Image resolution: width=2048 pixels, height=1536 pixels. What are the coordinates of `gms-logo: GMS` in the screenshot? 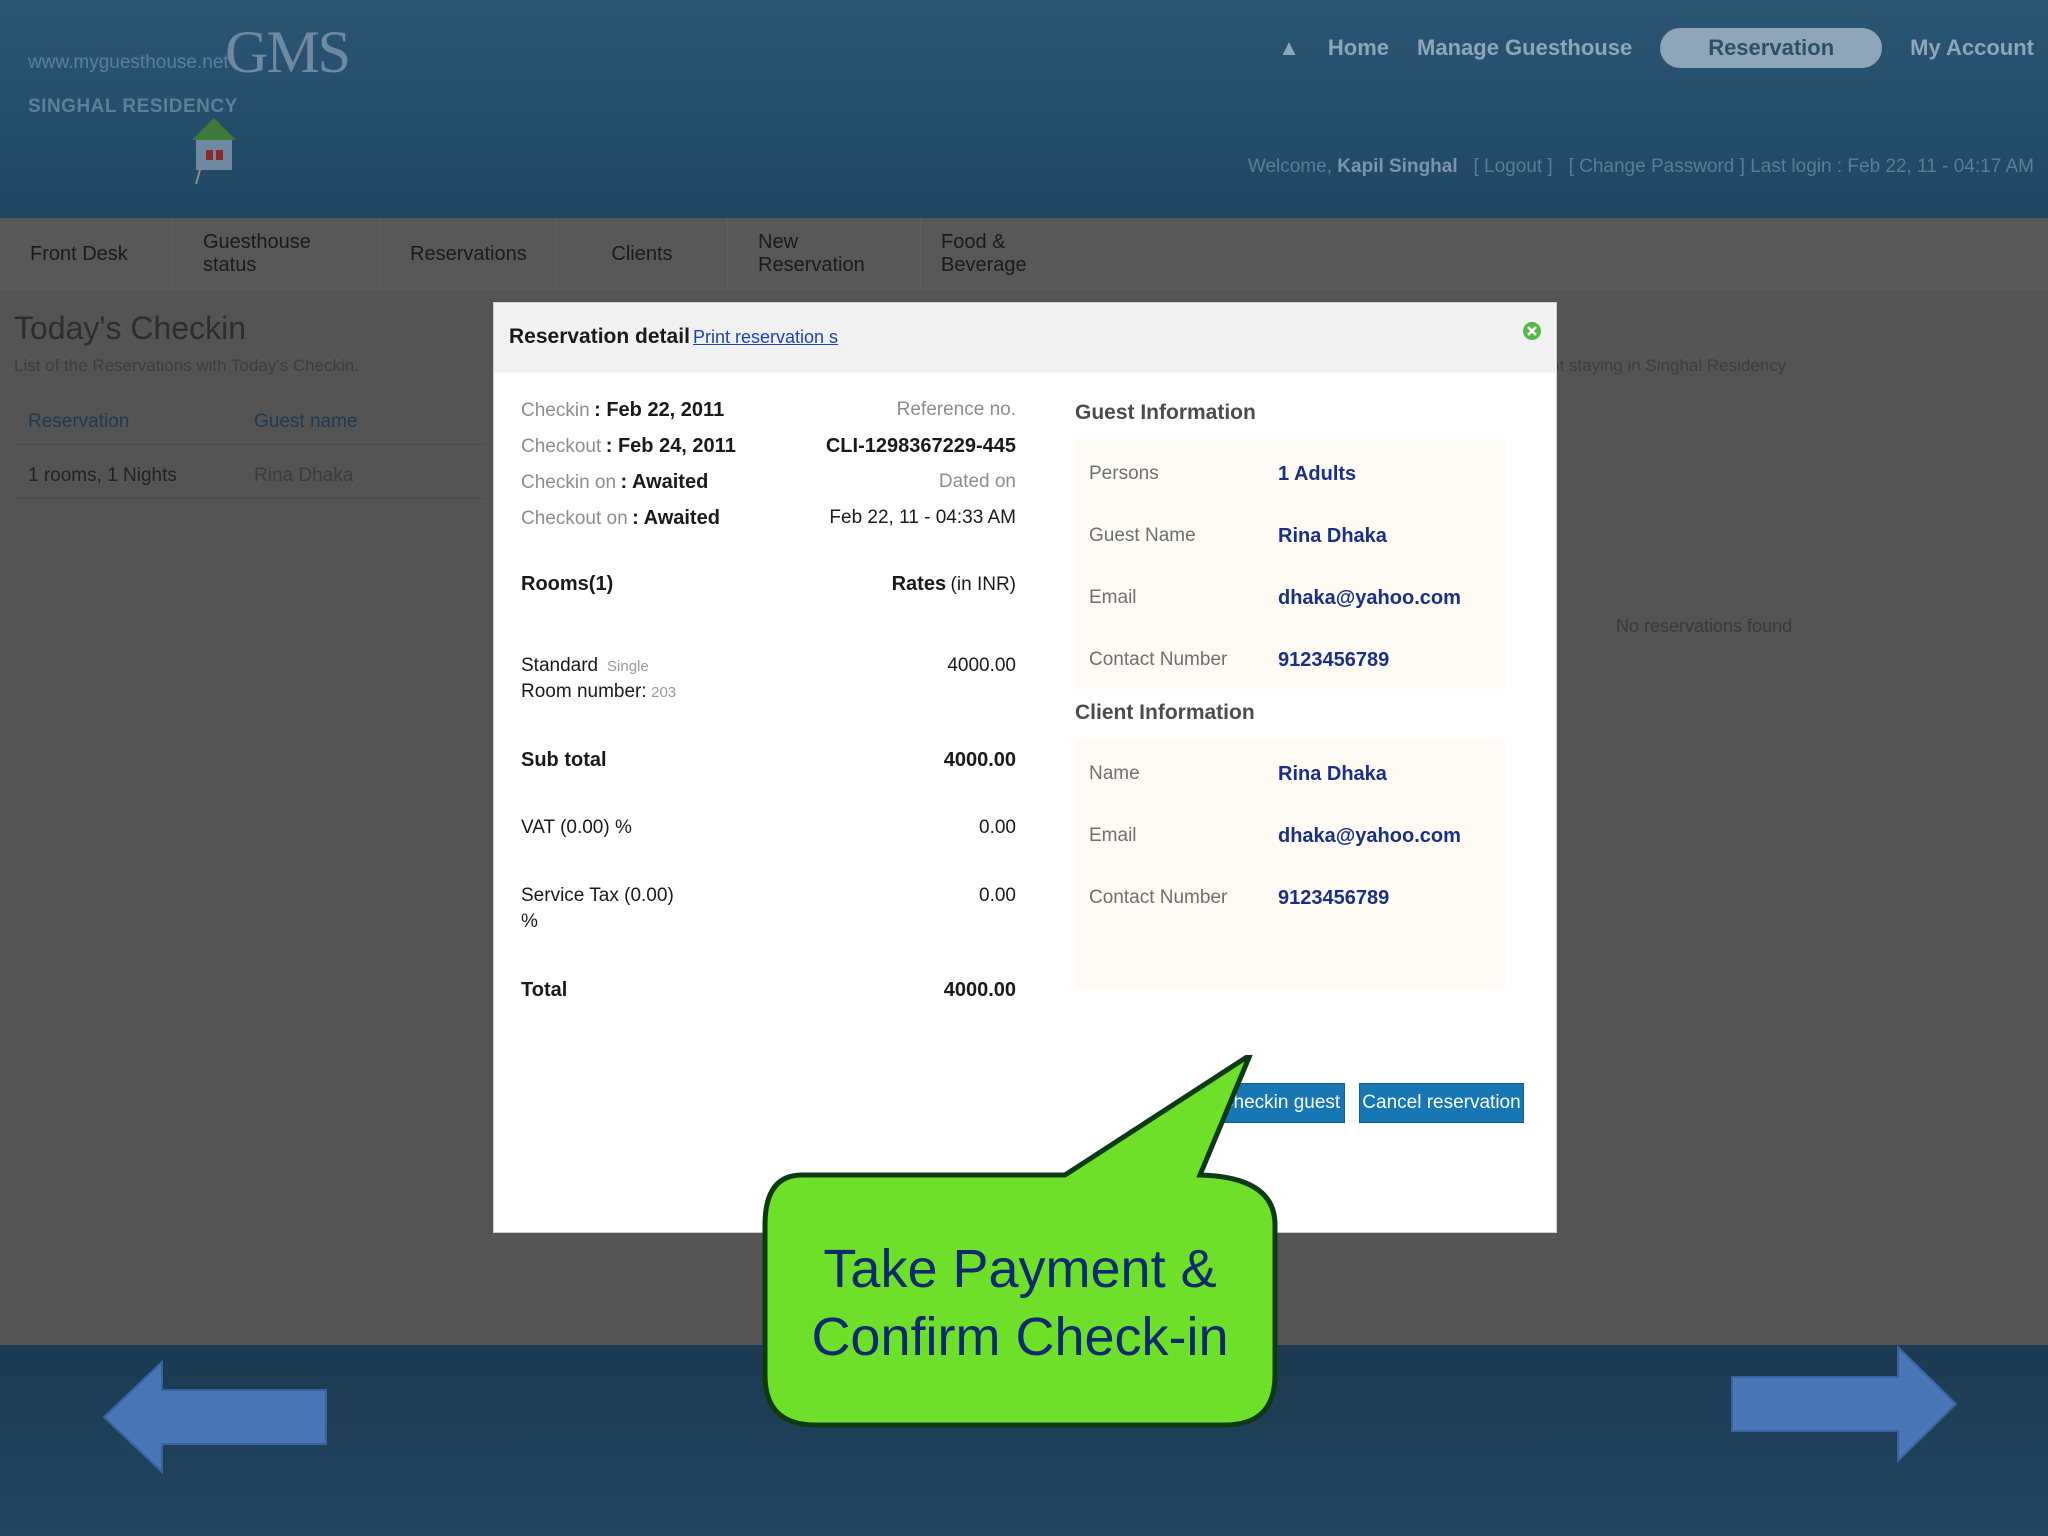 It's located at (288, 52).